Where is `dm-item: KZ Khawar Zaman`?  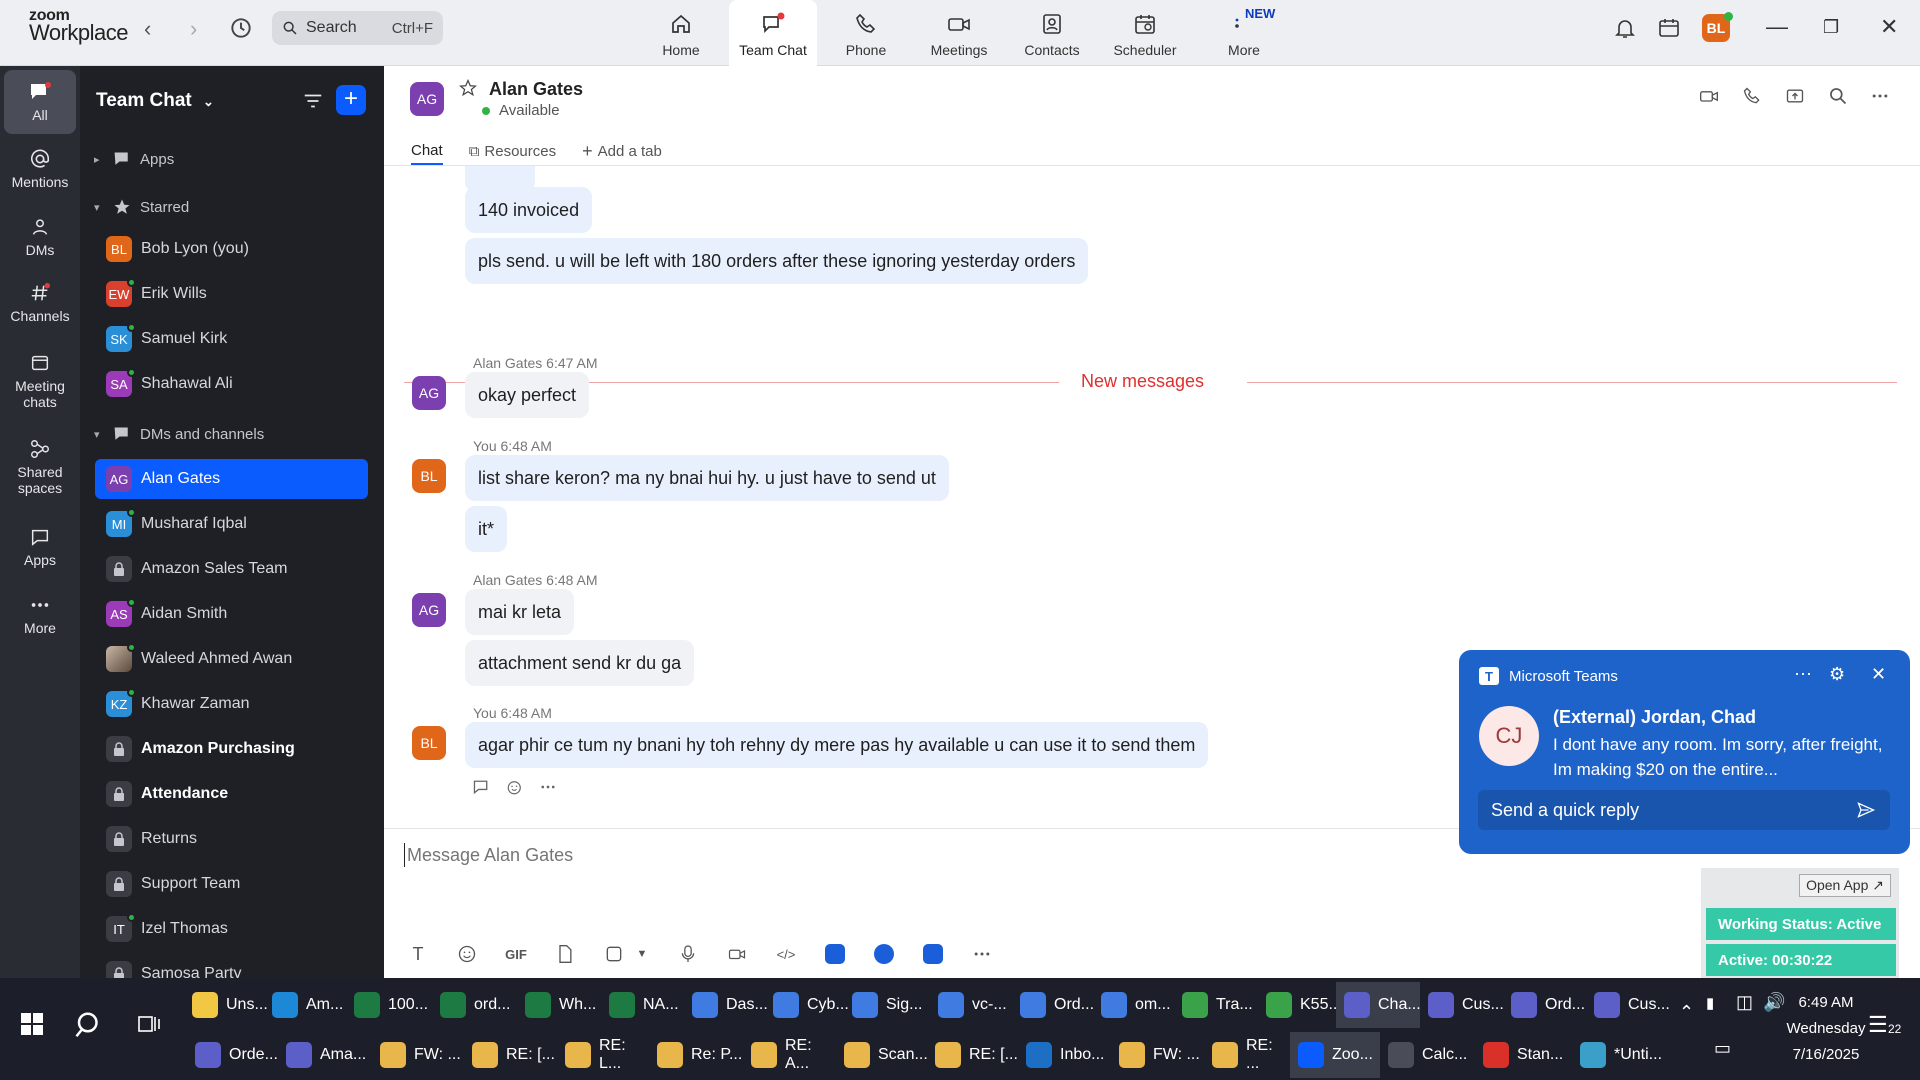
dm-item: KZ Khawar Zaman is located at coordinates (231, 704).